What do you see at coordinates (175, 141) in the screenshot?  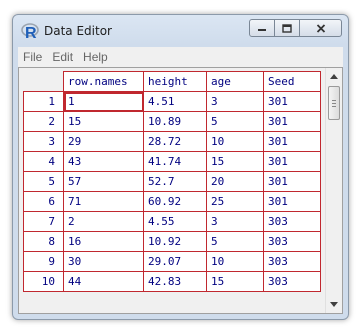 I see `table-cell: 28.72` at bounding box center [175, 141].